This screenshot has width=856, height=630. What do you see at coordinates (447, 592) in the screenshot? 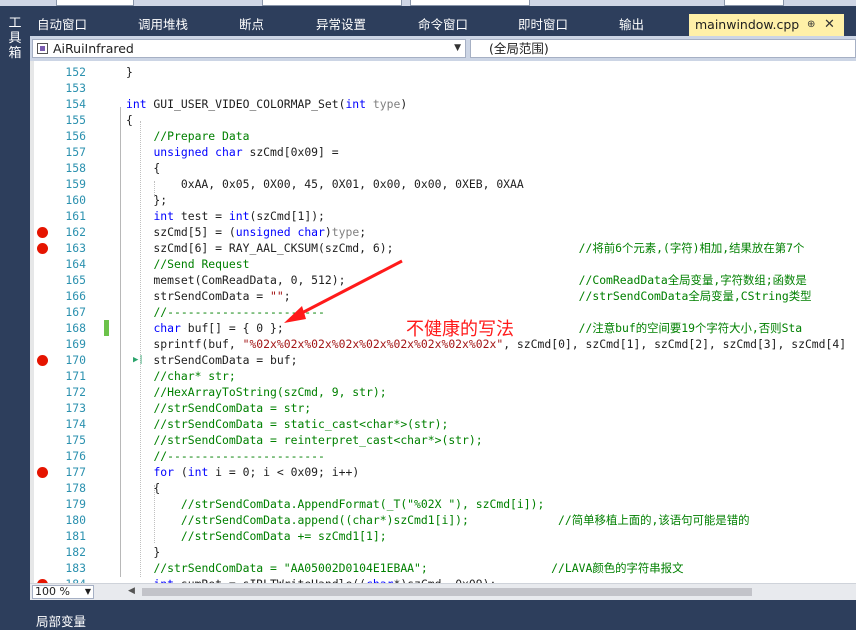
I see `horizontal-scrollbar-thumb` at bounding box center [447, 592].